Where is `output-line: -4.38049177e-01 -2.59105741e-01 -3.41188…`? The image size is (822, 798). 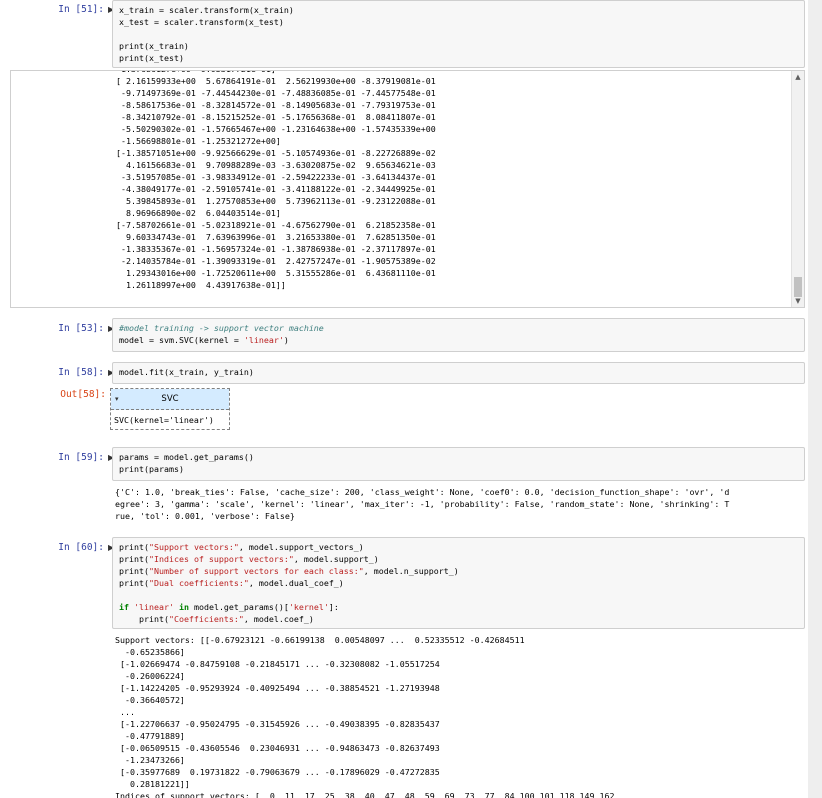 output-line: -4.38049177e-01 -2.59105741e-01 -3.41188… is located at coordinates (273, 189).